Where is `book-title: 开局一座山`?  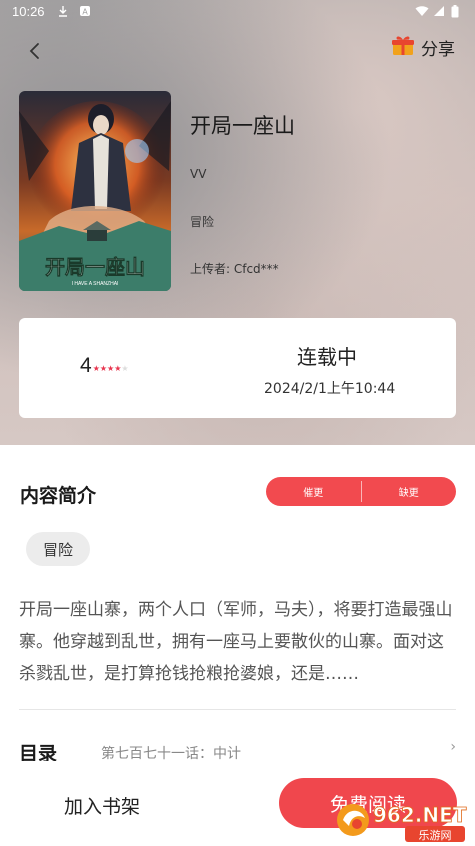 book-title: 开局一座山 is located at coordinates (242, 126).